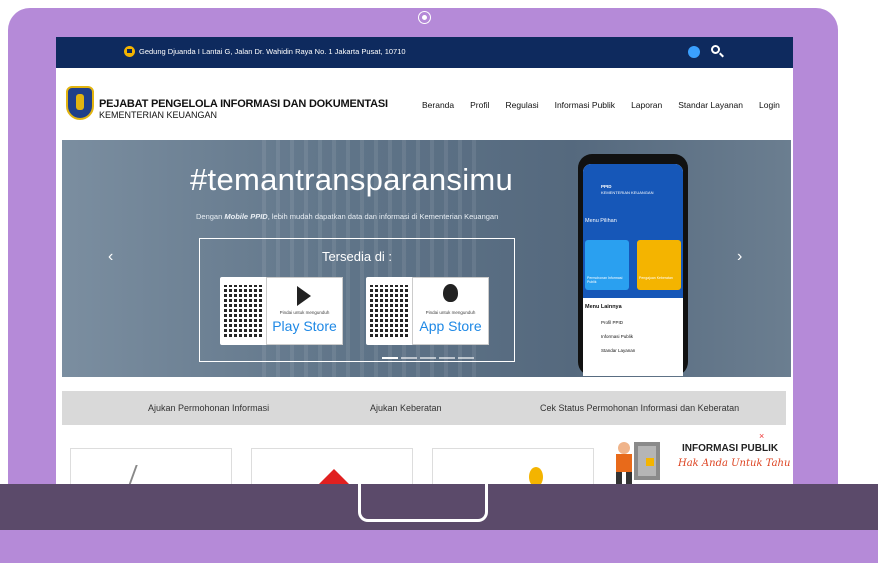 Image resolution: width=878 pixels, height=563 pixels. I want to click on carousel-prev-icon: ‹, so click(110, 257).